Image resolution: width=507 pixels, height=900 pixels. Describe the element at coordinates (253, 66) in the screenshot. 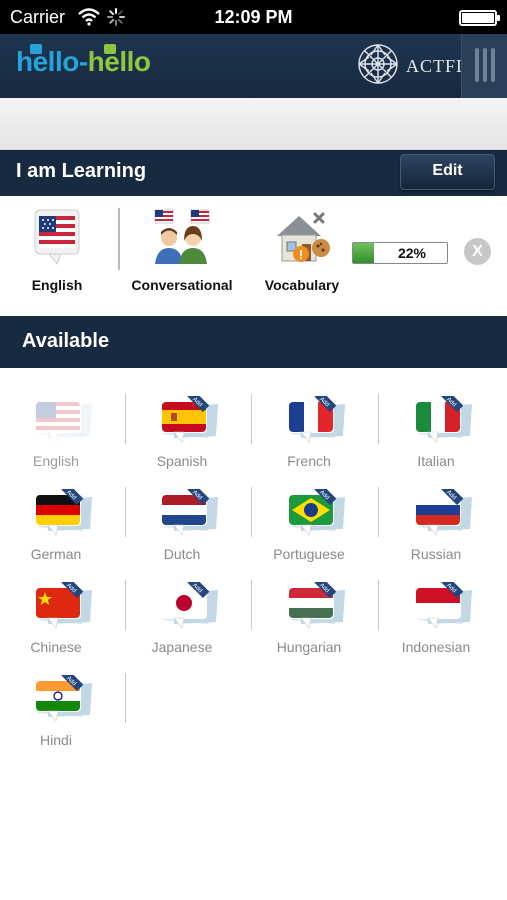

I see `app-header: hello-hello ACTFL` at that location.